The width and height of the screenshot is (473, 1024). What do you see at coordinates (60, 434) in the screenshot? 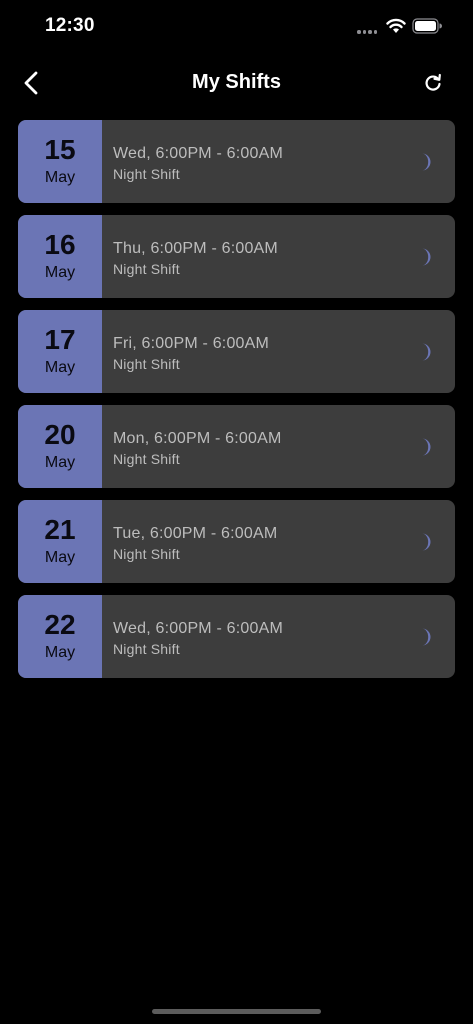
I see `date-day: 20` at bounding box center [60, 434].